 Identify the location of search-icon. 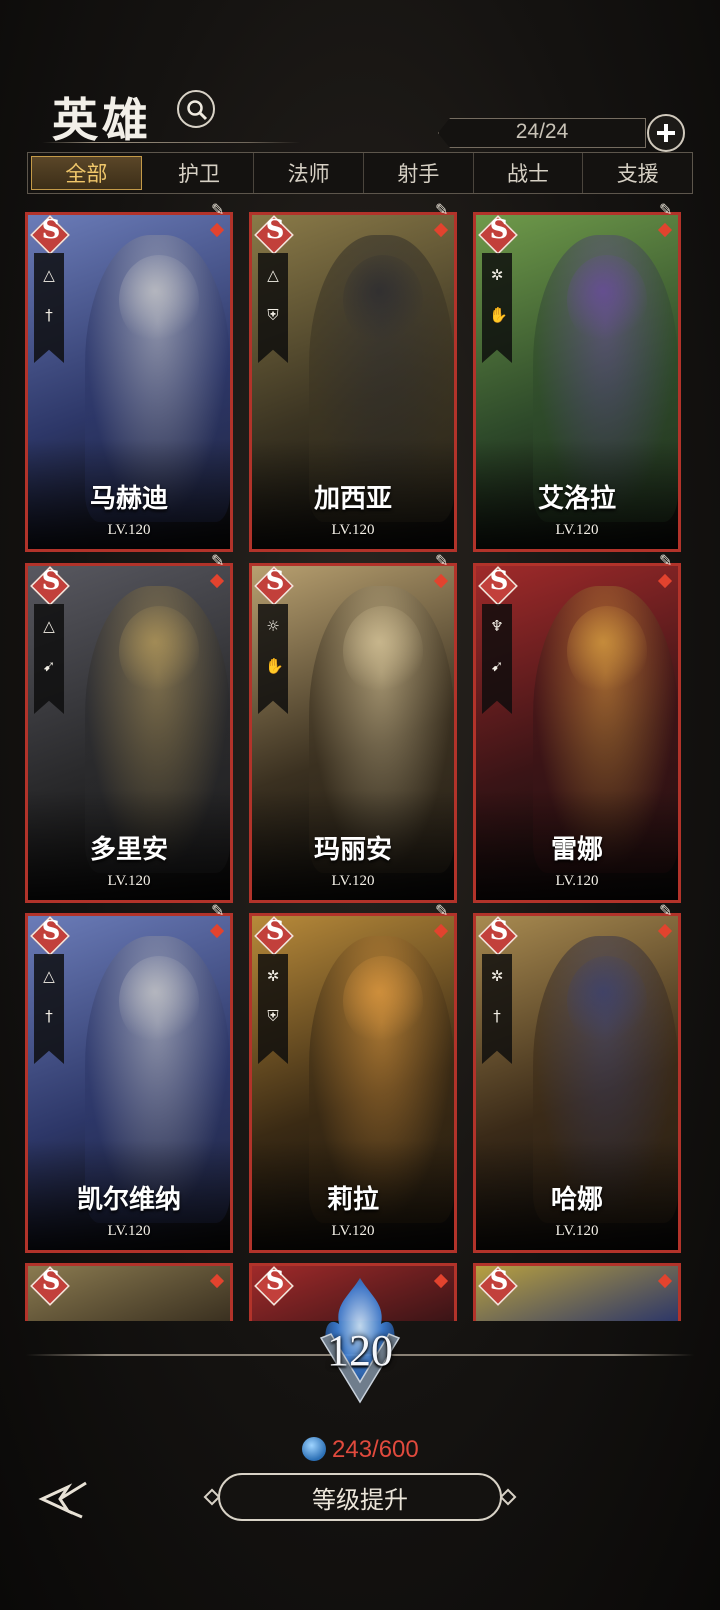
(197, 110).